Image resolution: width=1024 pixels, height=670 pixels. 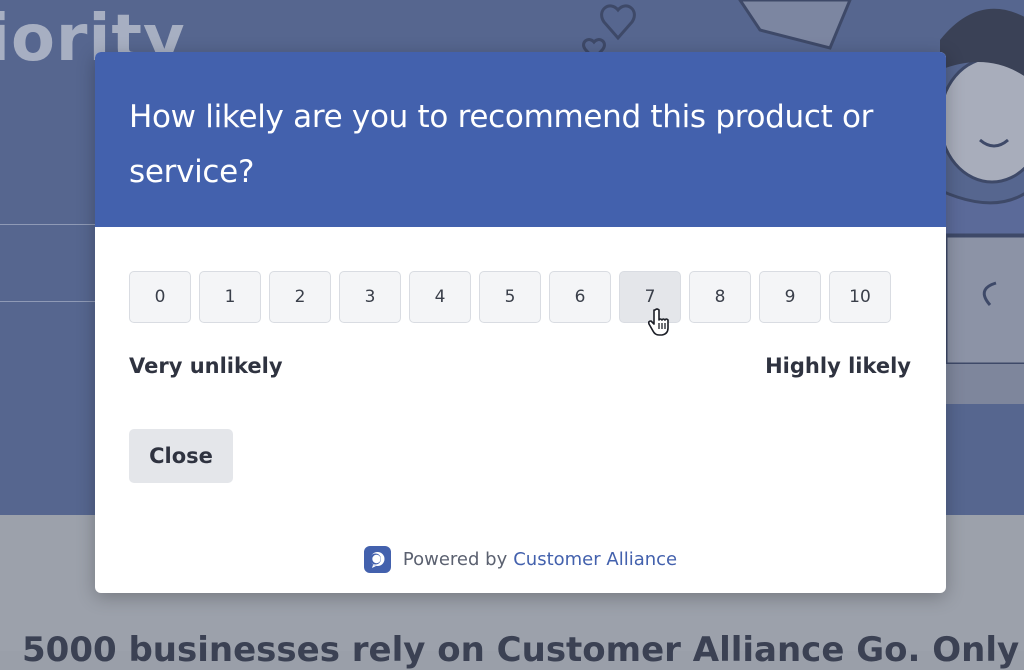 I want to click on score-button-5: 5, so click(x=510, y=297).